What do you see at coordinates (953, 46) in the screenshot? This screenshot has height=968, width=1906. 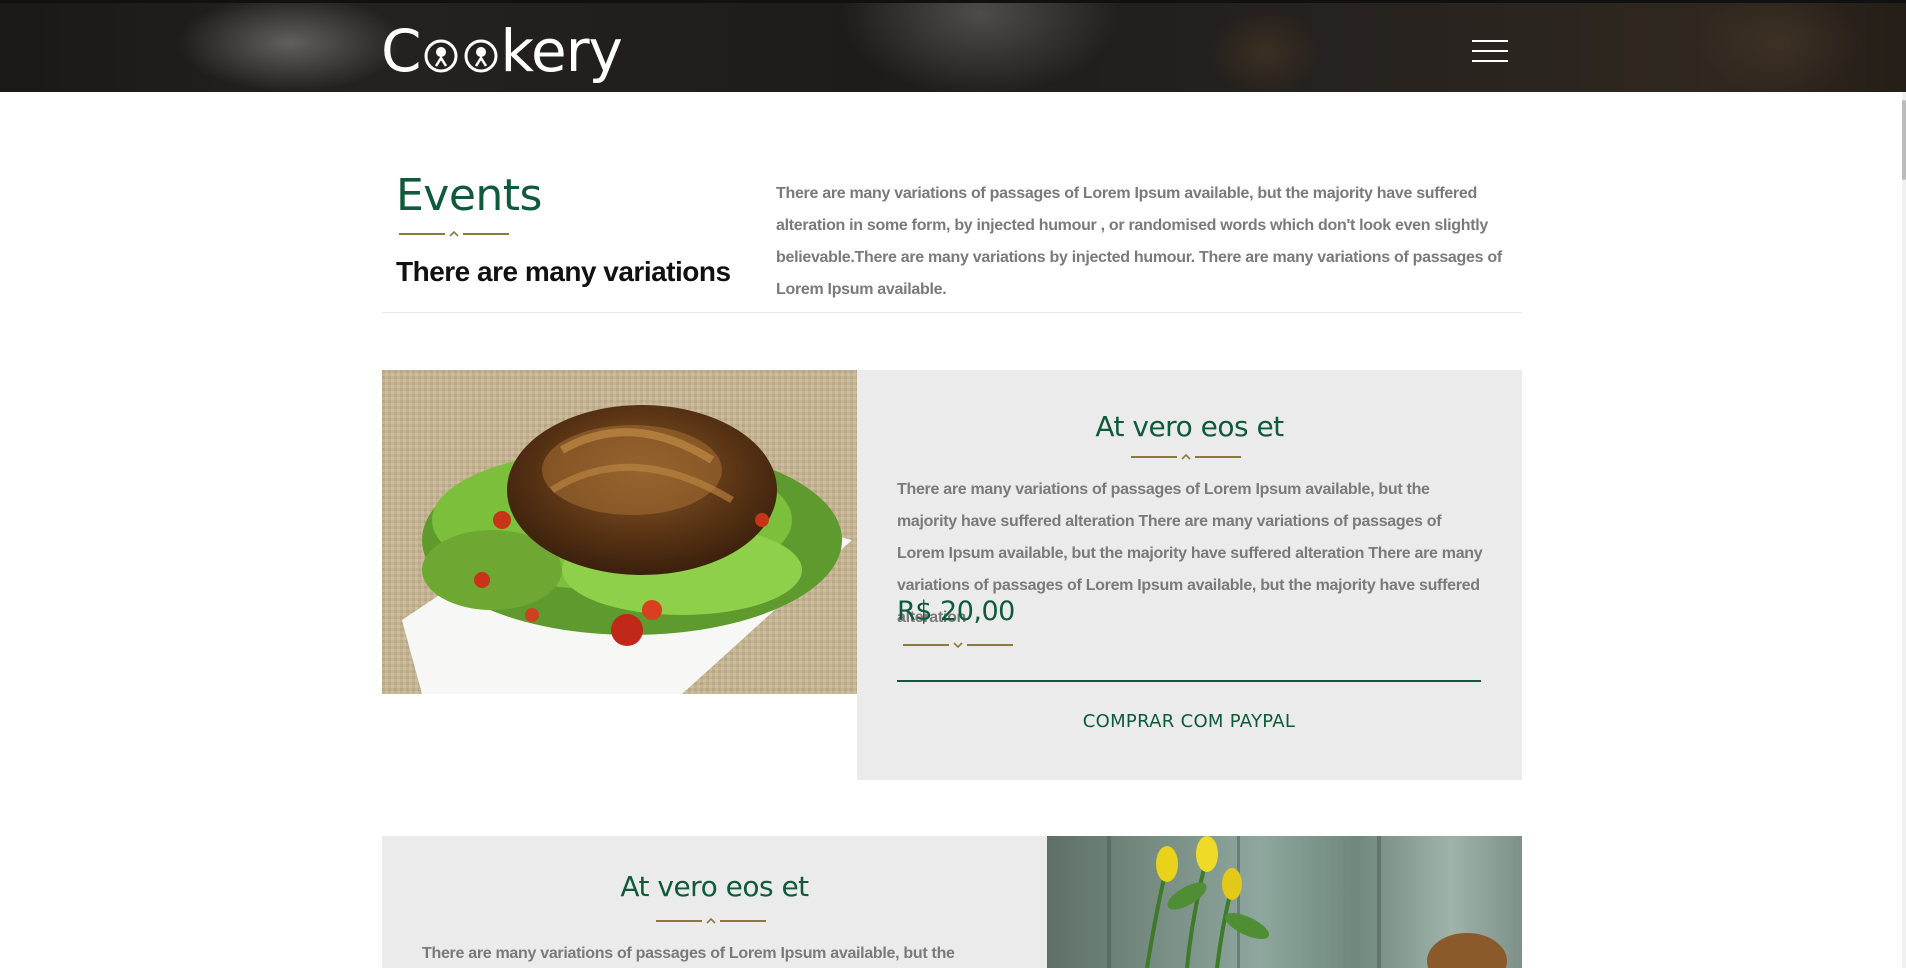 I see `site-header: C kery` at bounding box center [953, 46].